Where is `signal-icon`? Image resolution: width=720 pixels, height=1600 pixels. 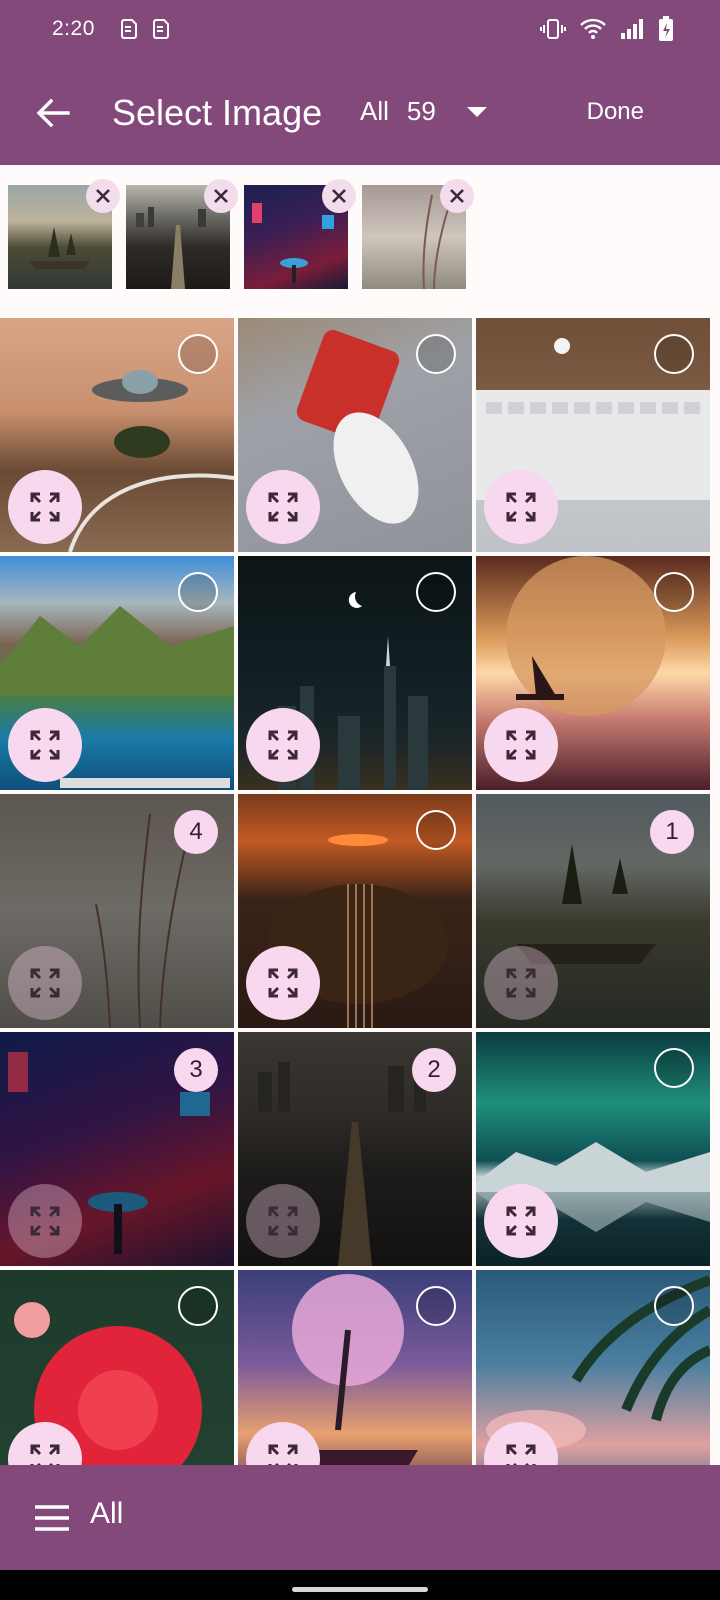
signal-icon is located at coordinates (632, 29).